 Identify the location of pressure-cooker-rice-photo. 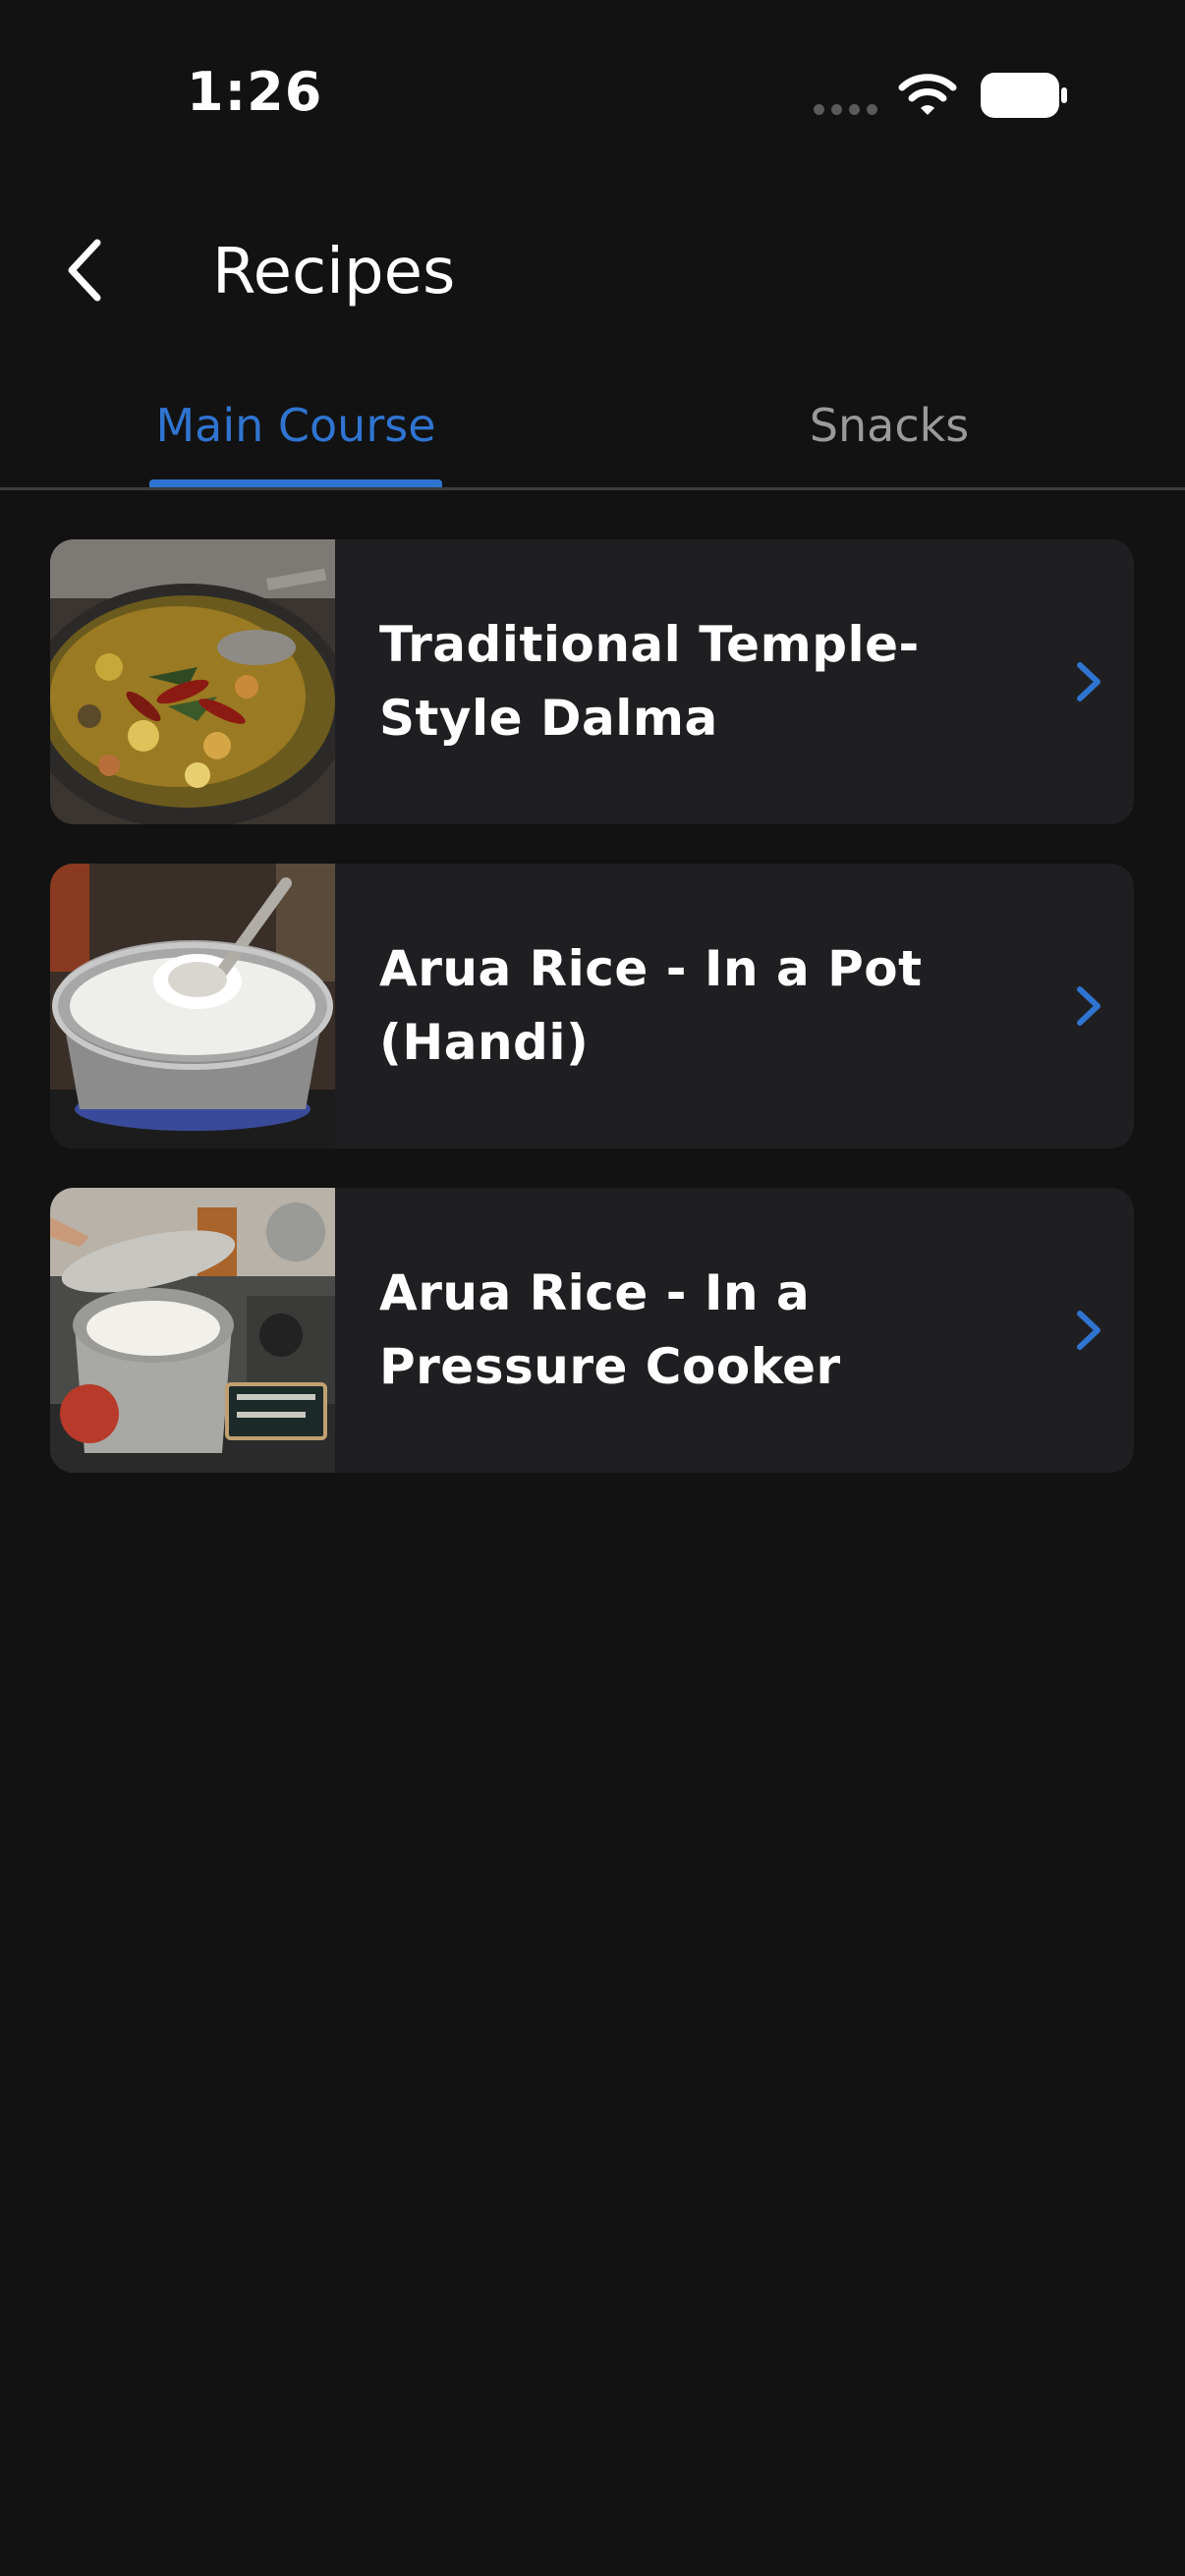
(193, 1330).